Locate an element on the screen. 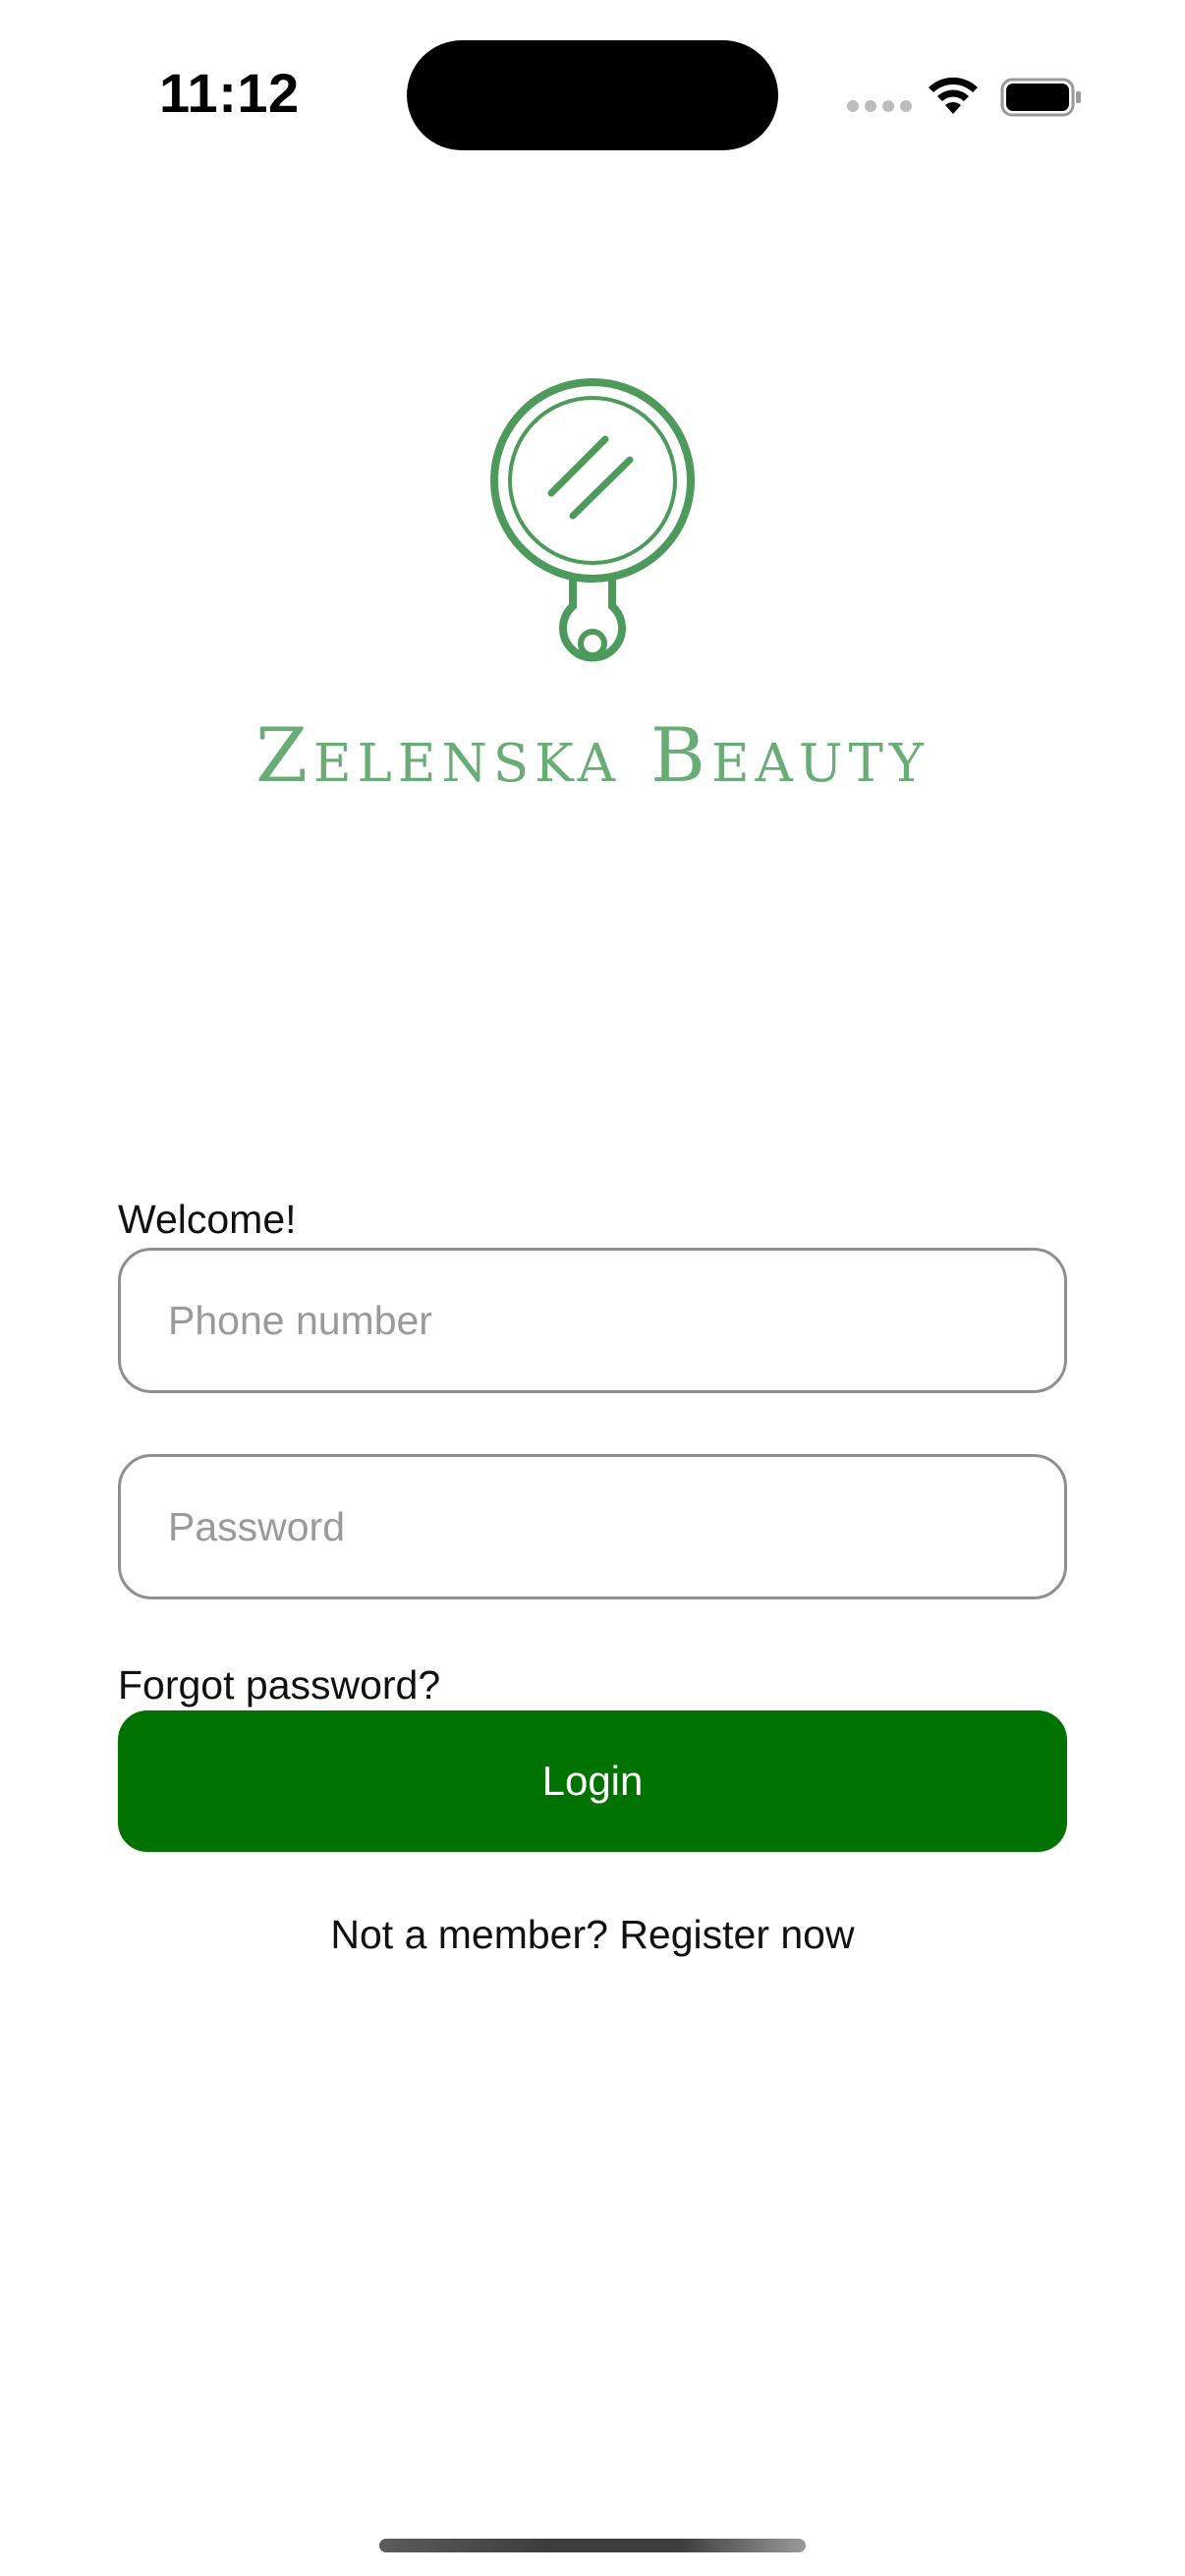 The image size is (1185, 2576). phone-input is located at coordinates (591, 1320).